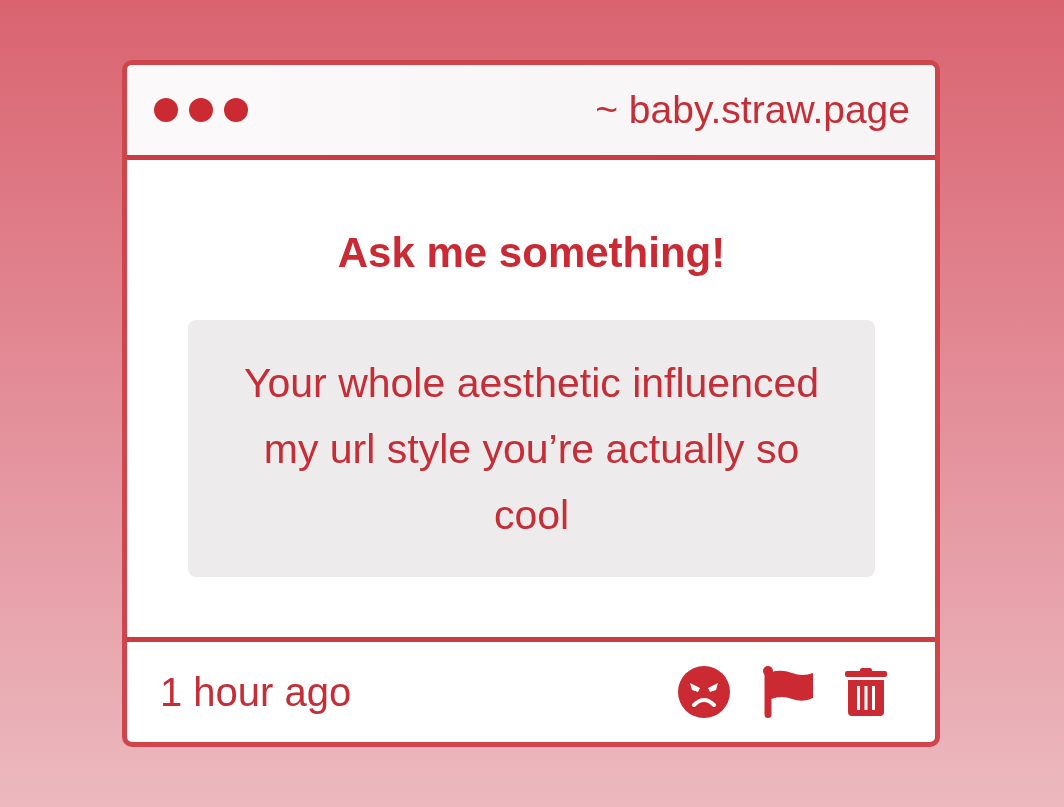  I want to click on page-address: ~ baby.straw.page, so click(752, 110).